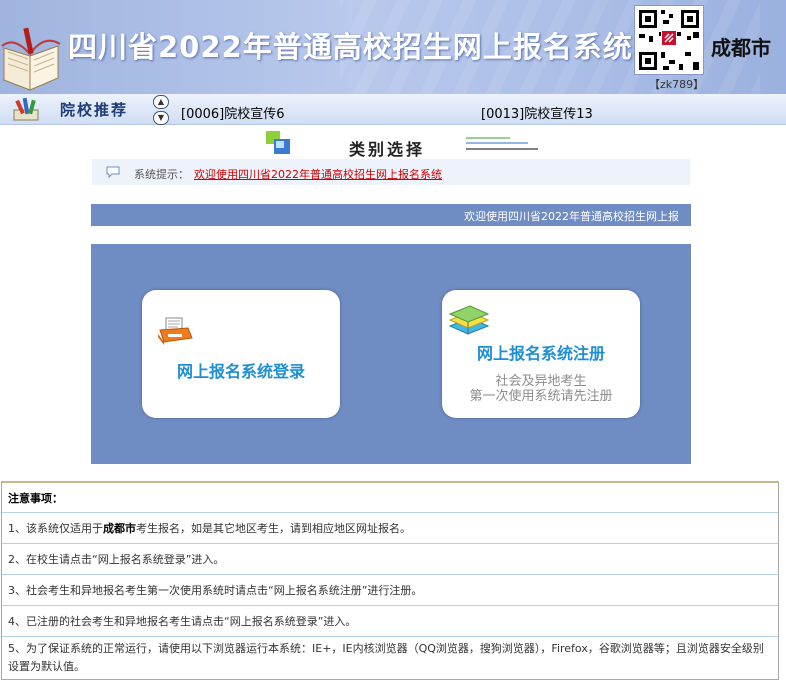 The image size is (786, 682). Describe the element at coordinates (278, 142) in the screenshot. I see `squares-icon` at that location.